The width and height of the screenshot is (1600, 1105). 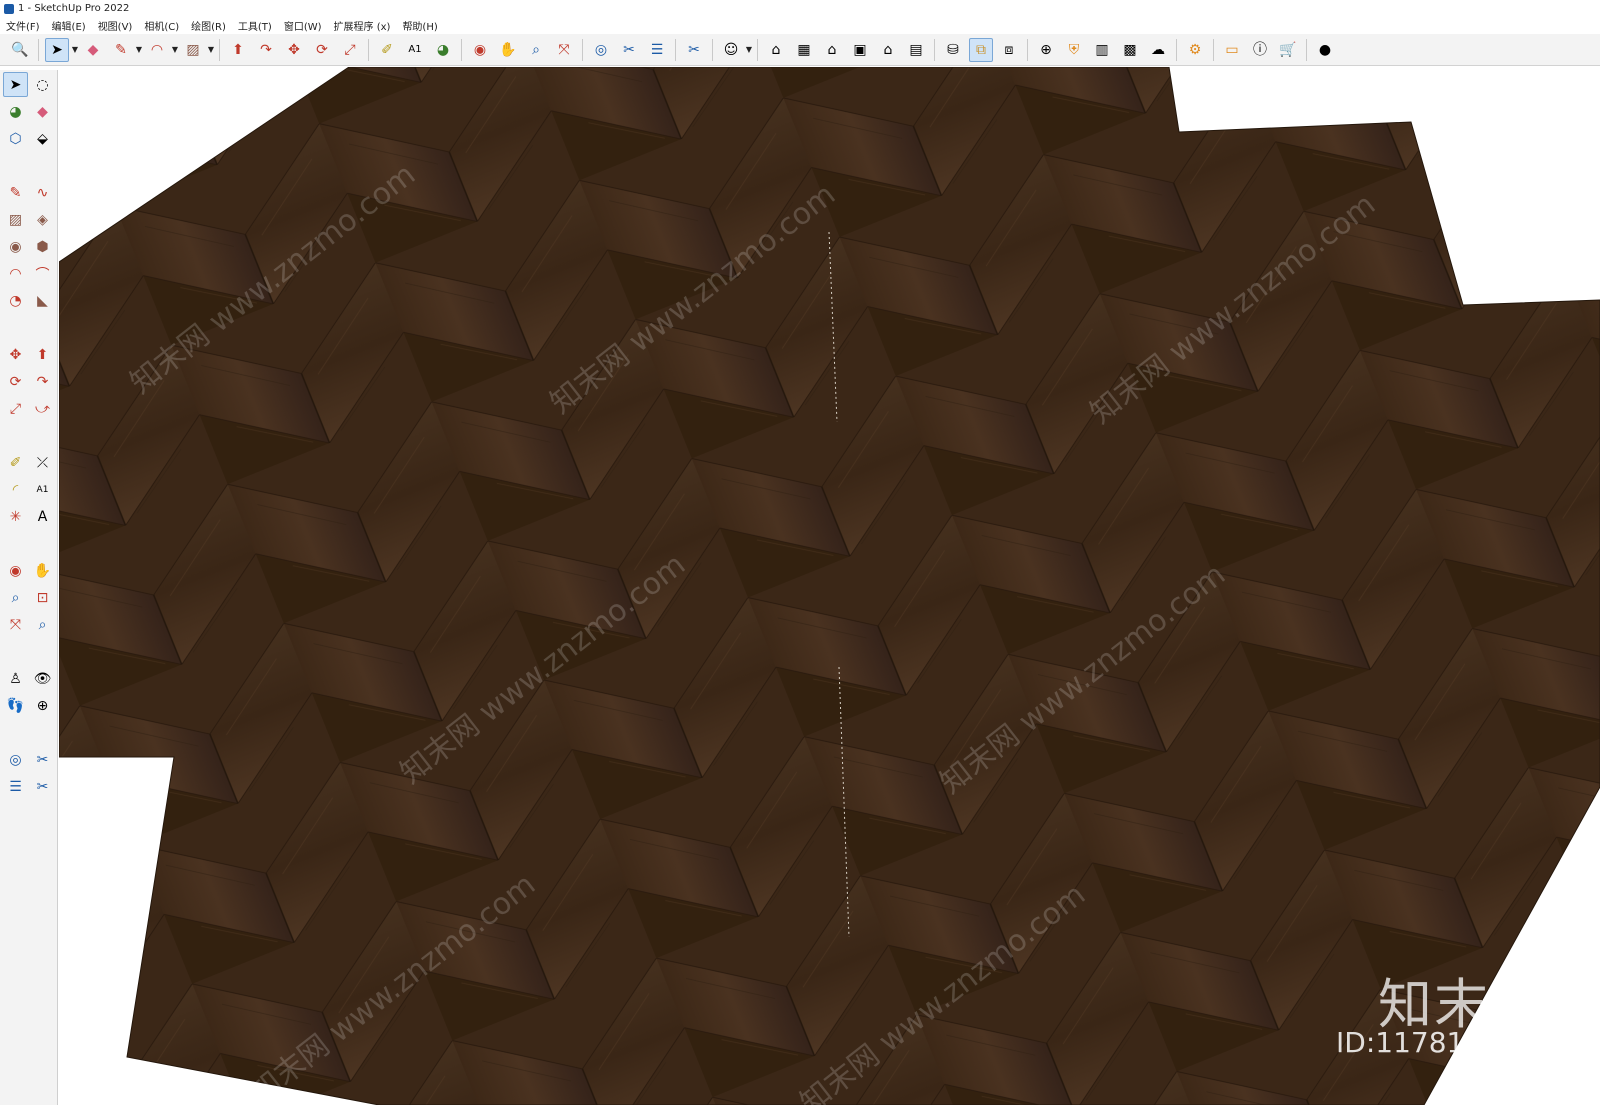 I want to click on checker-icon: ▩, so click(x=1130, y=50).